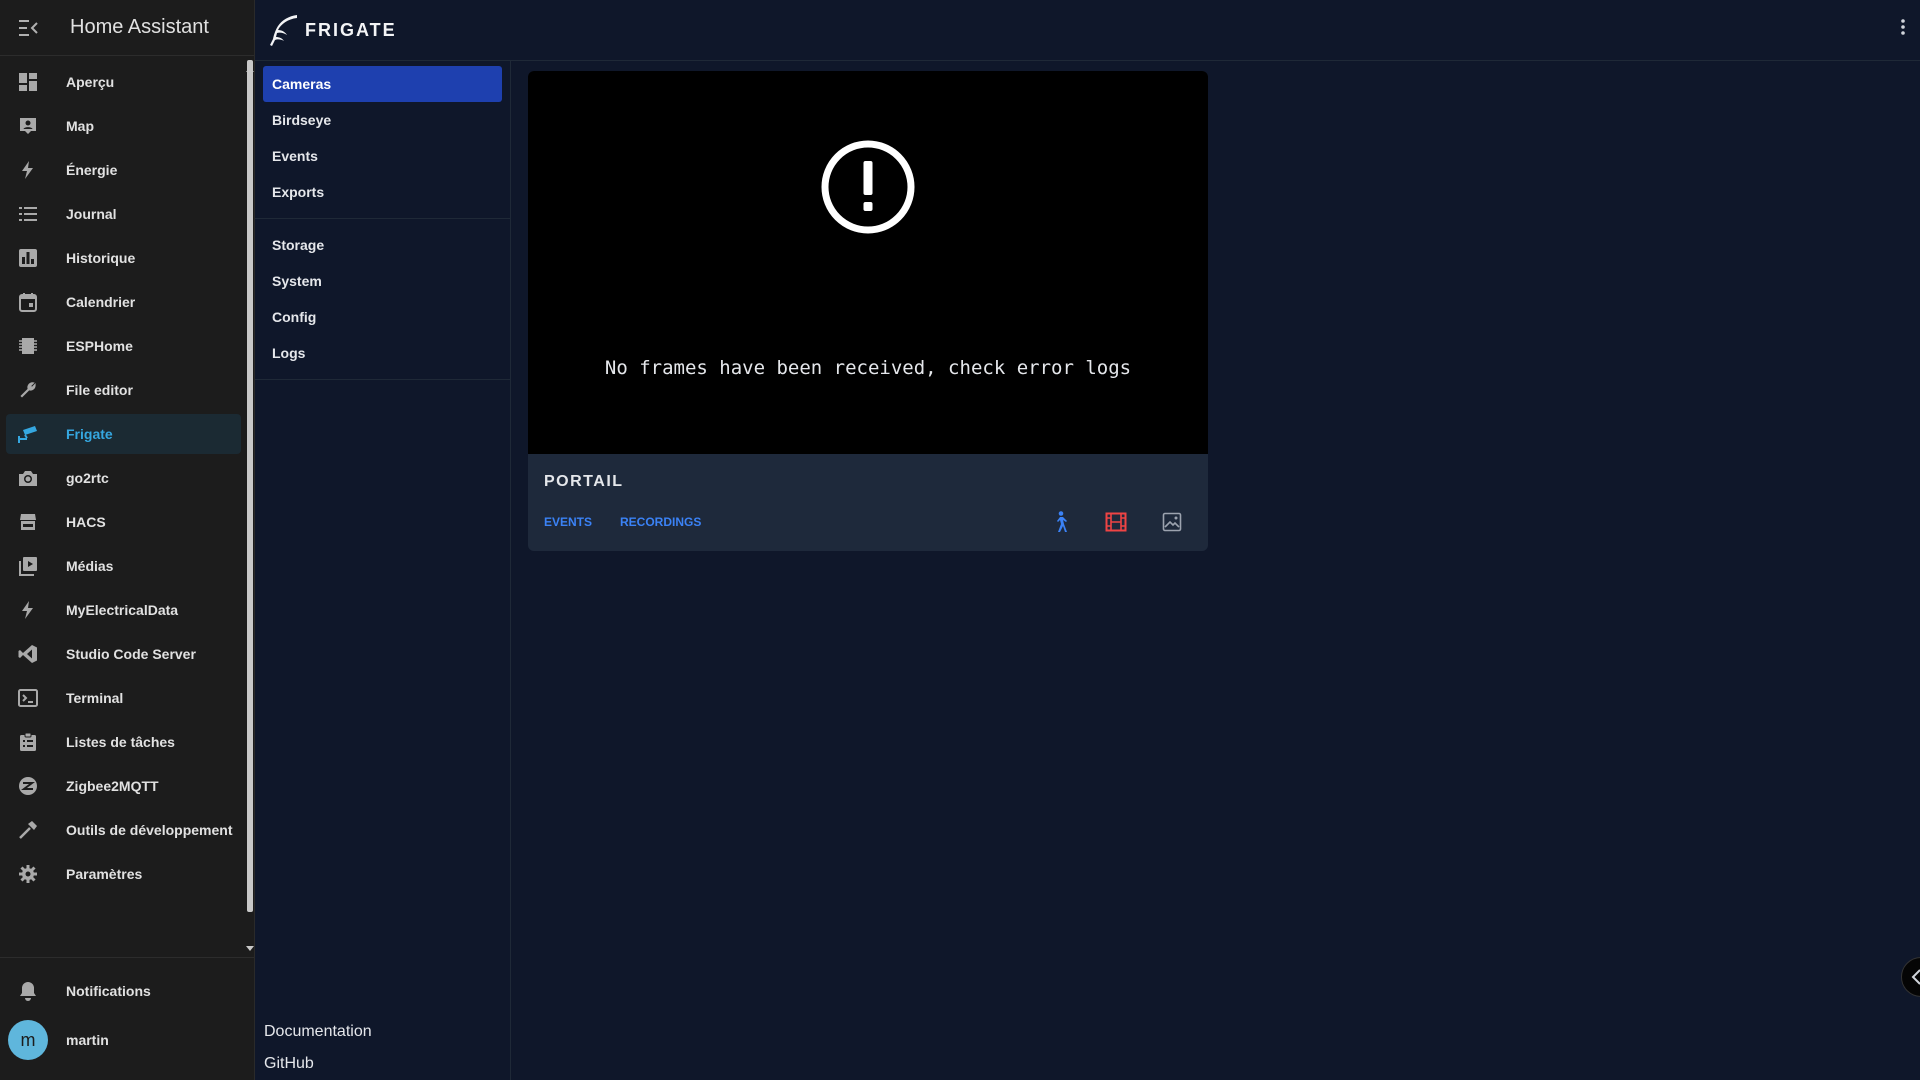 The image size is (1920, 1080). I want to click on sidebar-item-studio-code-server: Studio Code Server, so click(123, 654).